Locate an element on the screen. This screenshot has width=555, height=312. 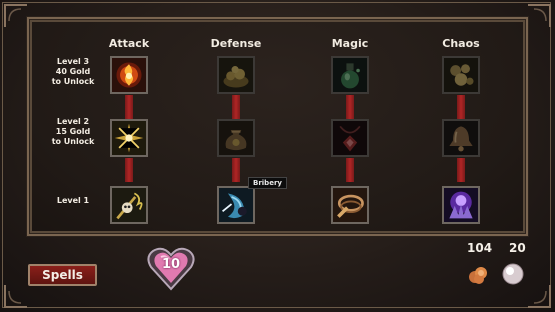
sparkle-burst-icon is located at coordinates (129, 138).